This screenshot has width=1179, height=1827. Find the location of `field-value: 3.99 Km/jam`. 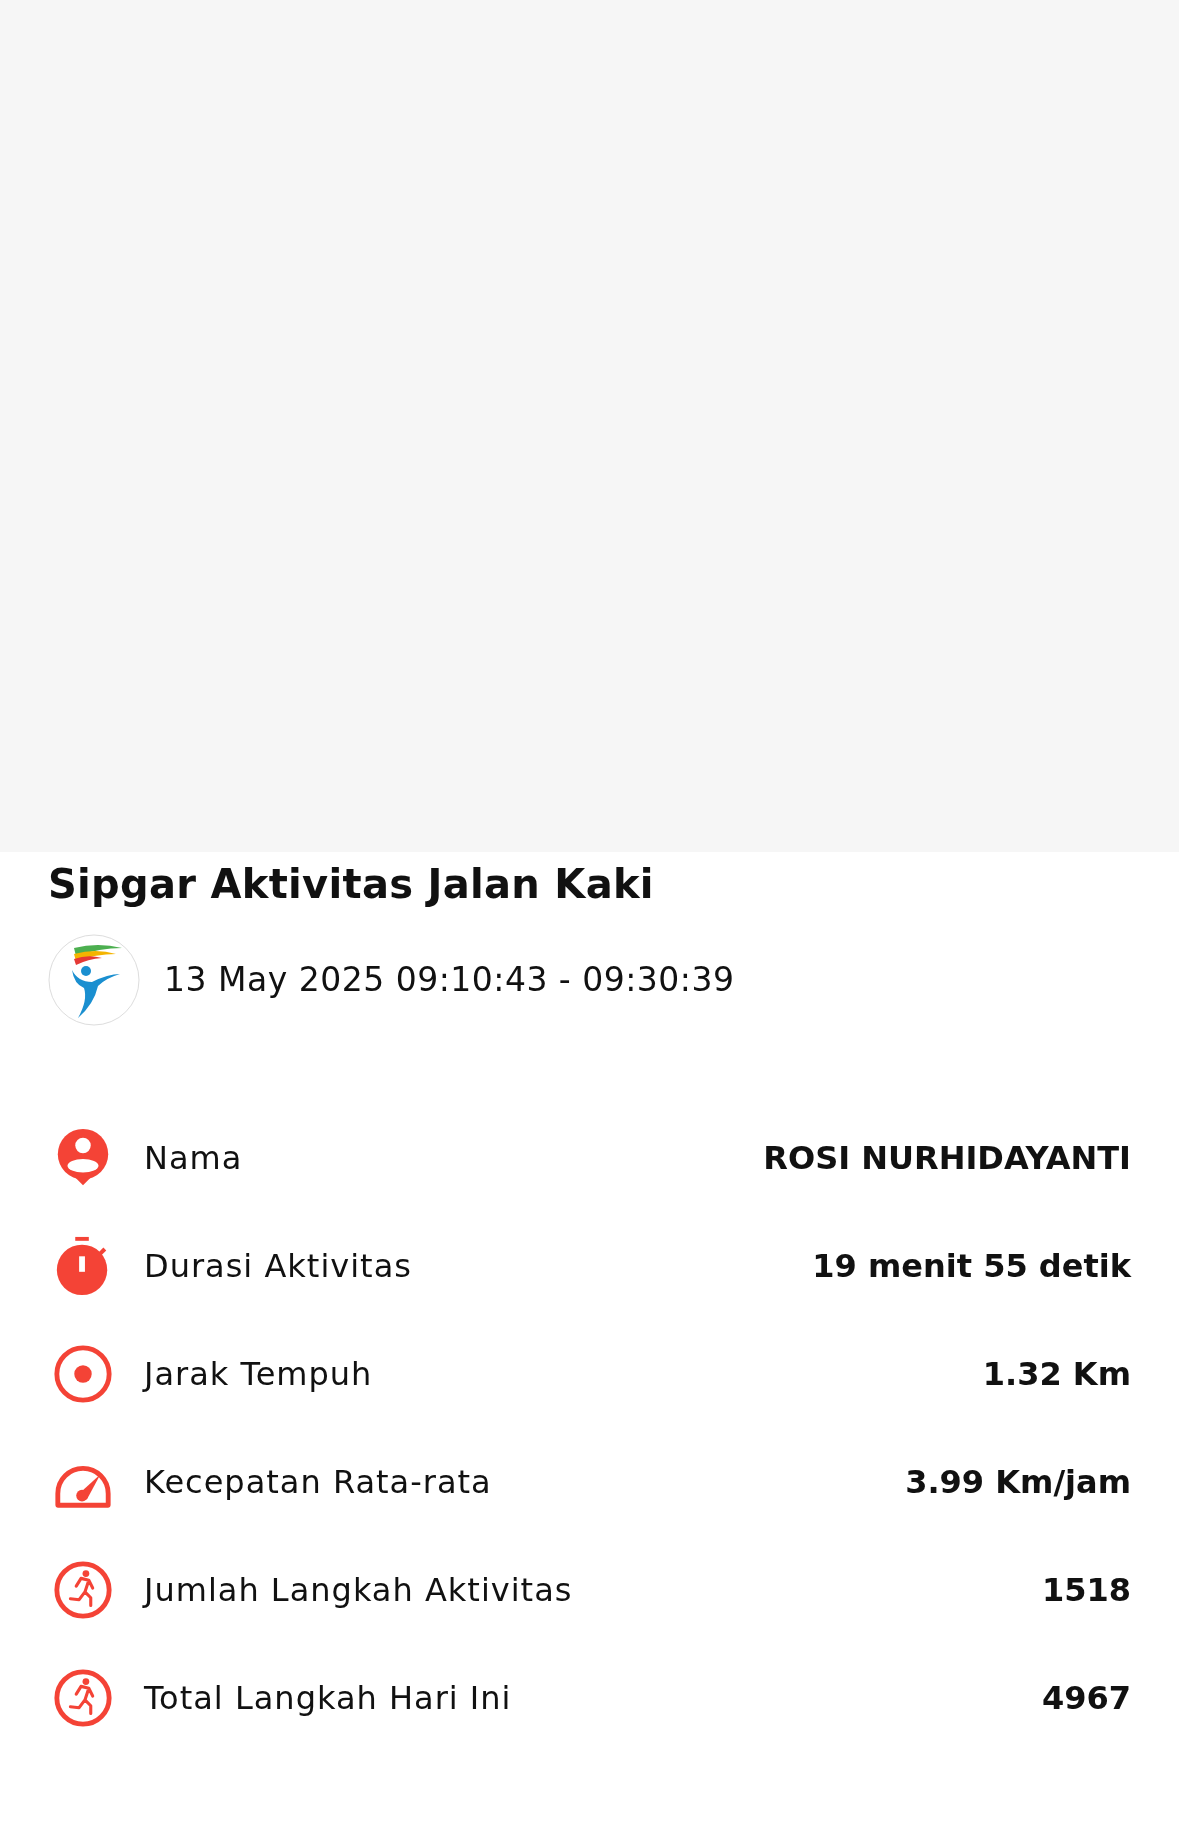

field-value: 3.99 Km/jam is located at coordinates (1018, 1482).